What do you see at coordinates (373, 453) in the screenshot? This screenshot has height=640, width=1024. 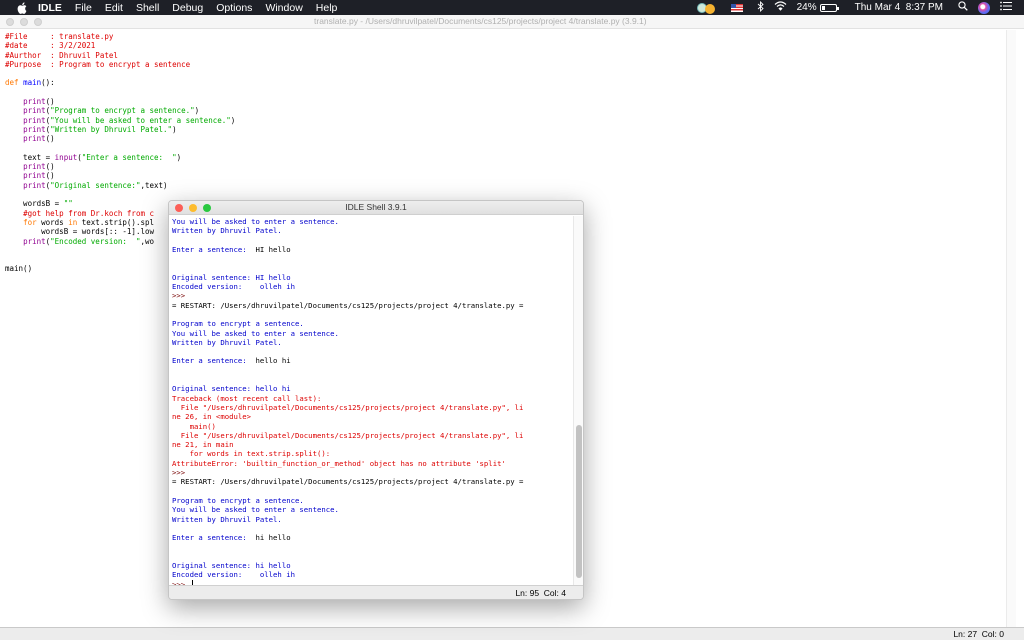 I see `console-line: for words in text.strip.split():` at bounding box center [373, 453].